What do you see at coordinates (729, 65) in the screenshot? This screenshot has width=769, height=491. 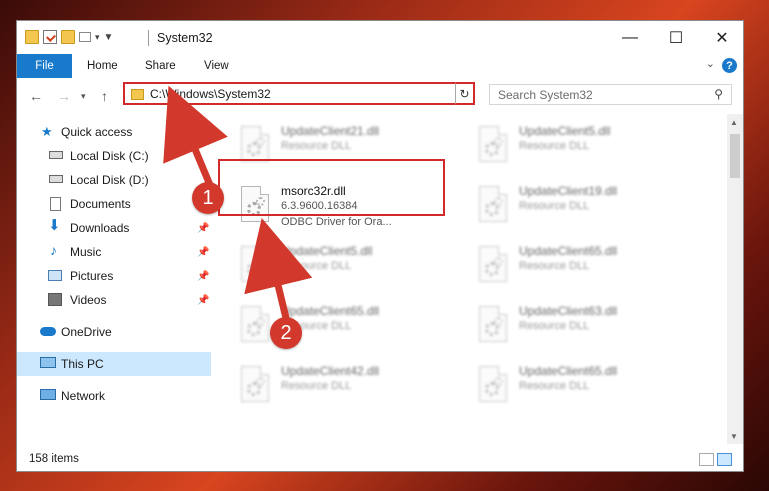 I see `help-icon: ?` at bounding box center [729, 65].